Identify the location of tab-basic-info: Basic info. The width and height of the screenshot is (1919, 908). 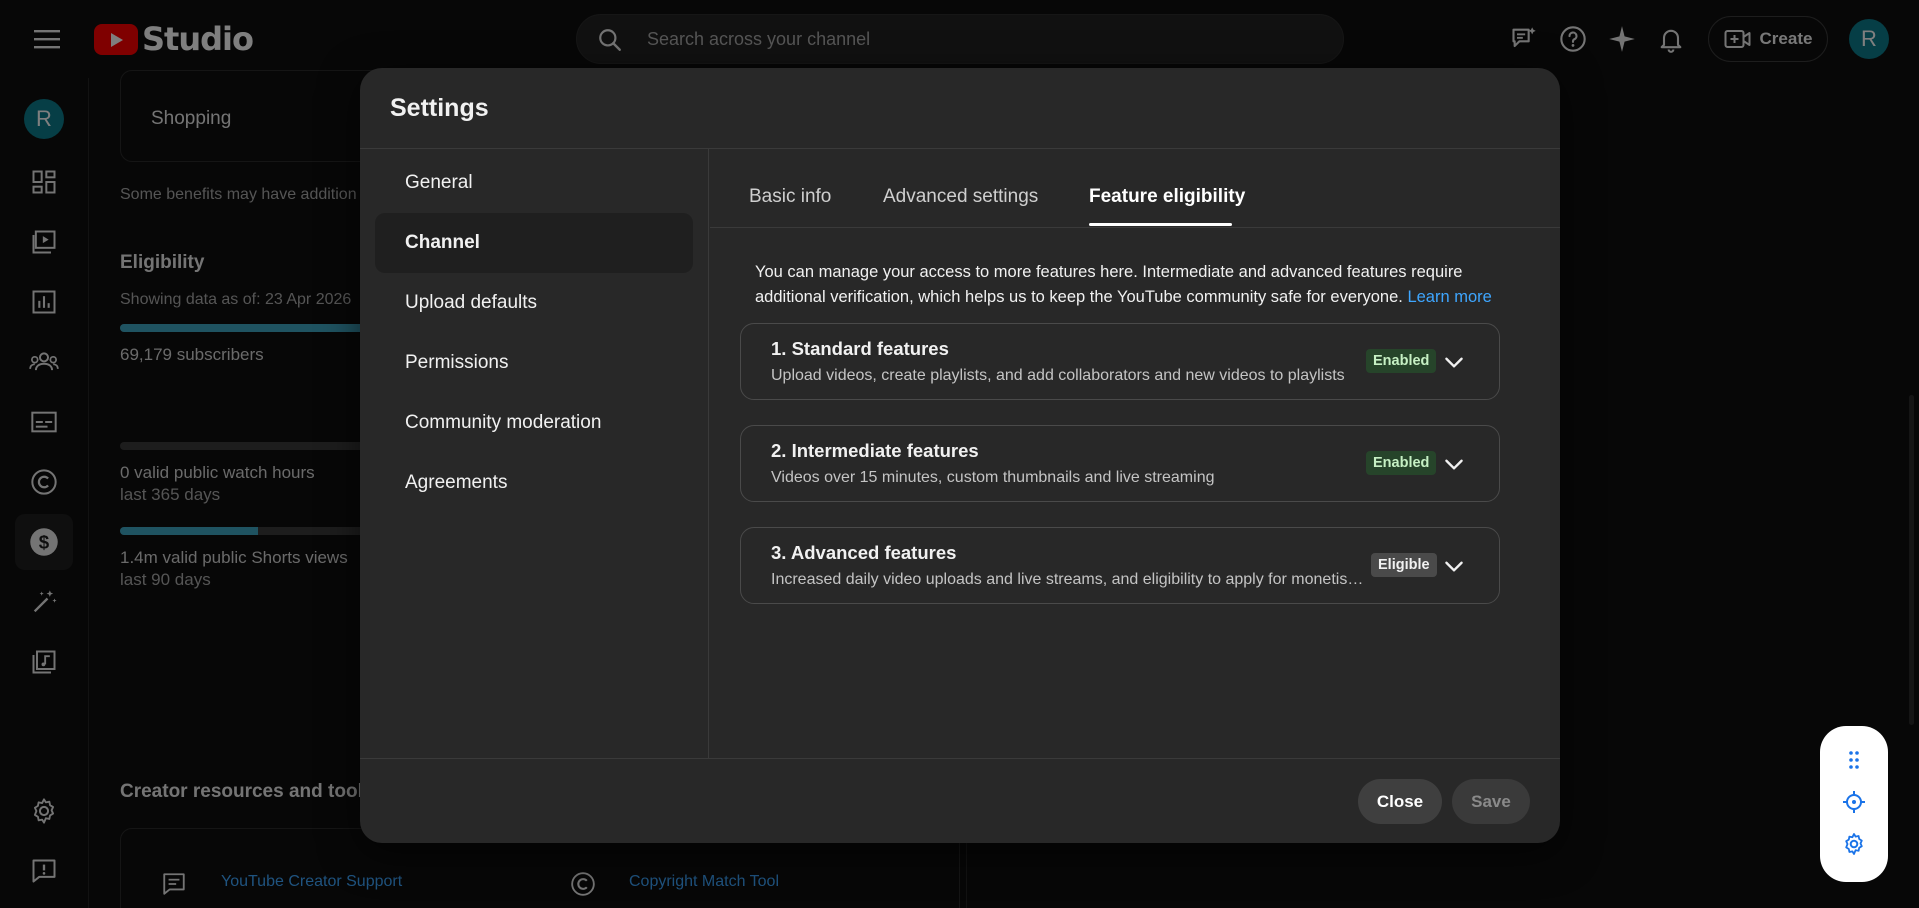
(790, 197).